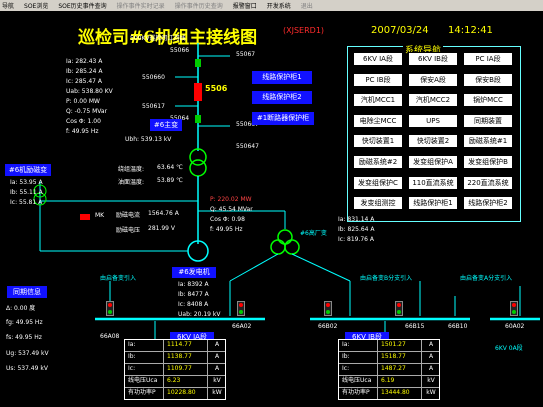  What do you see at coordinates (399, 308) in the screenshot?
I see `switch-66b15-indicator` at bounding box center [399, 308].